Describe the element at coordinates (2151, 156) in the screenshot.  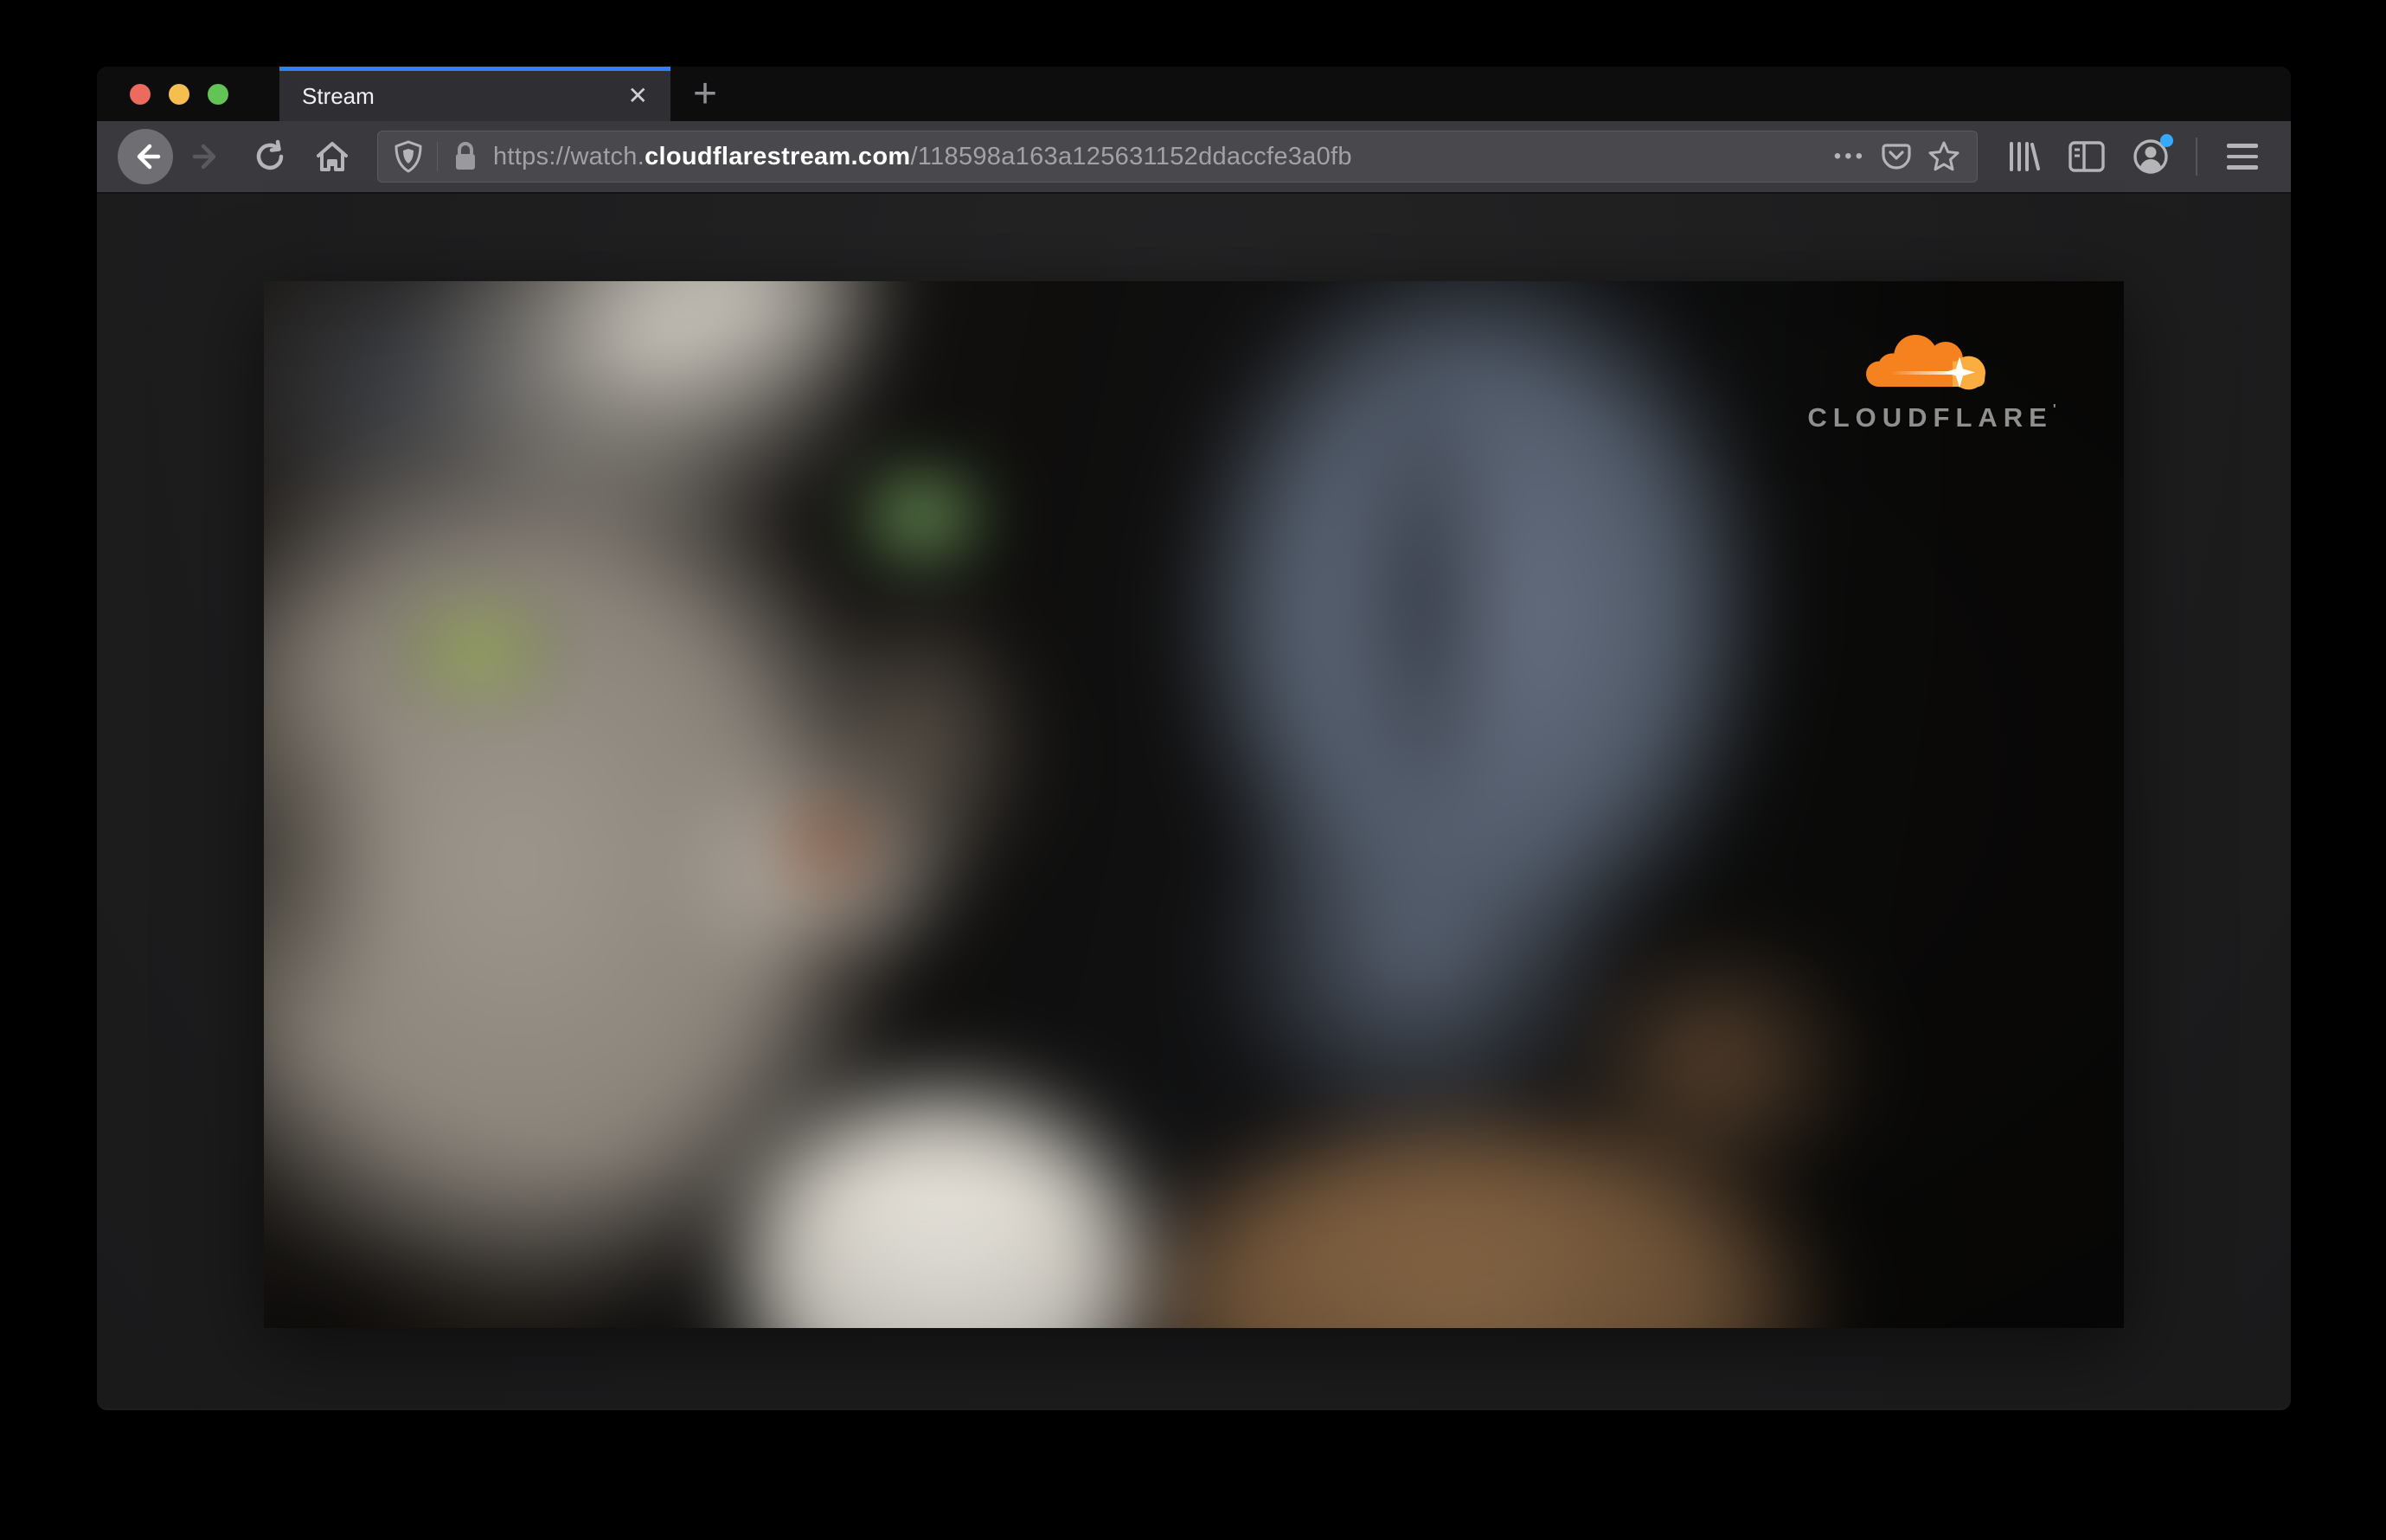
I see `account-button` at that location.